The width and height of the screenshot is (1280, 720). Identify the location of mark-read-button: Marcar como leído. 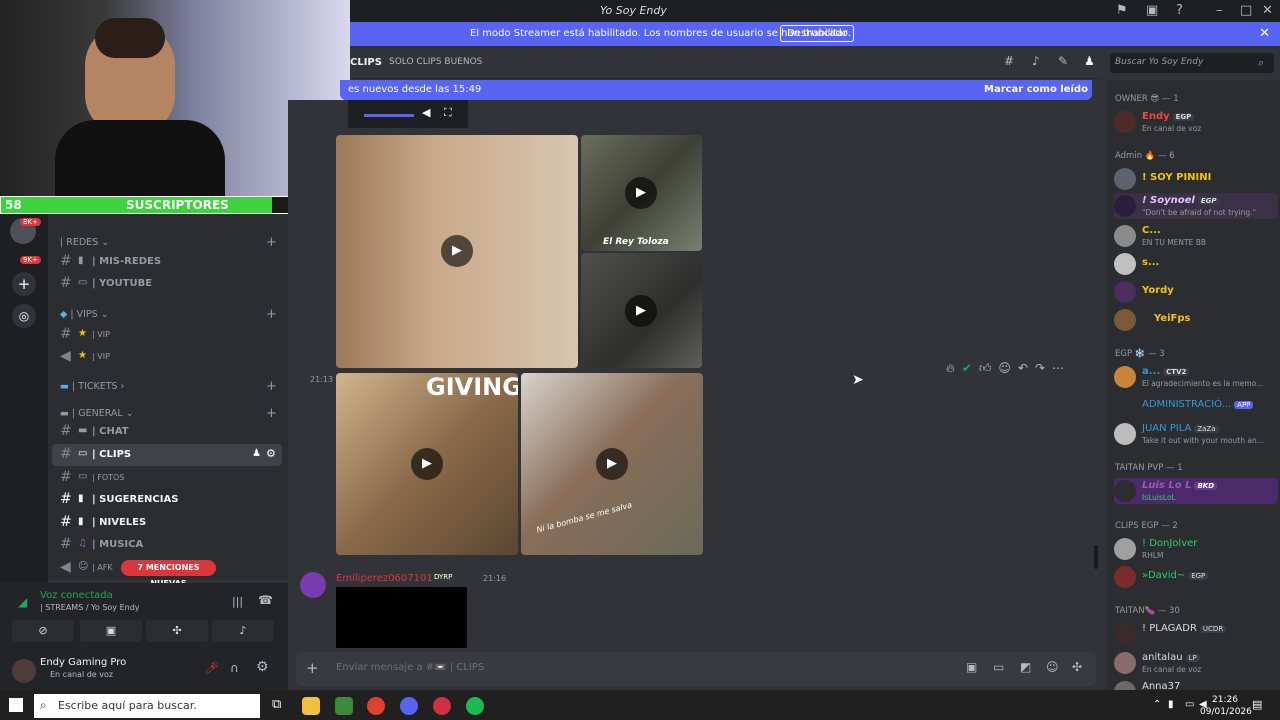
(1036, 89).